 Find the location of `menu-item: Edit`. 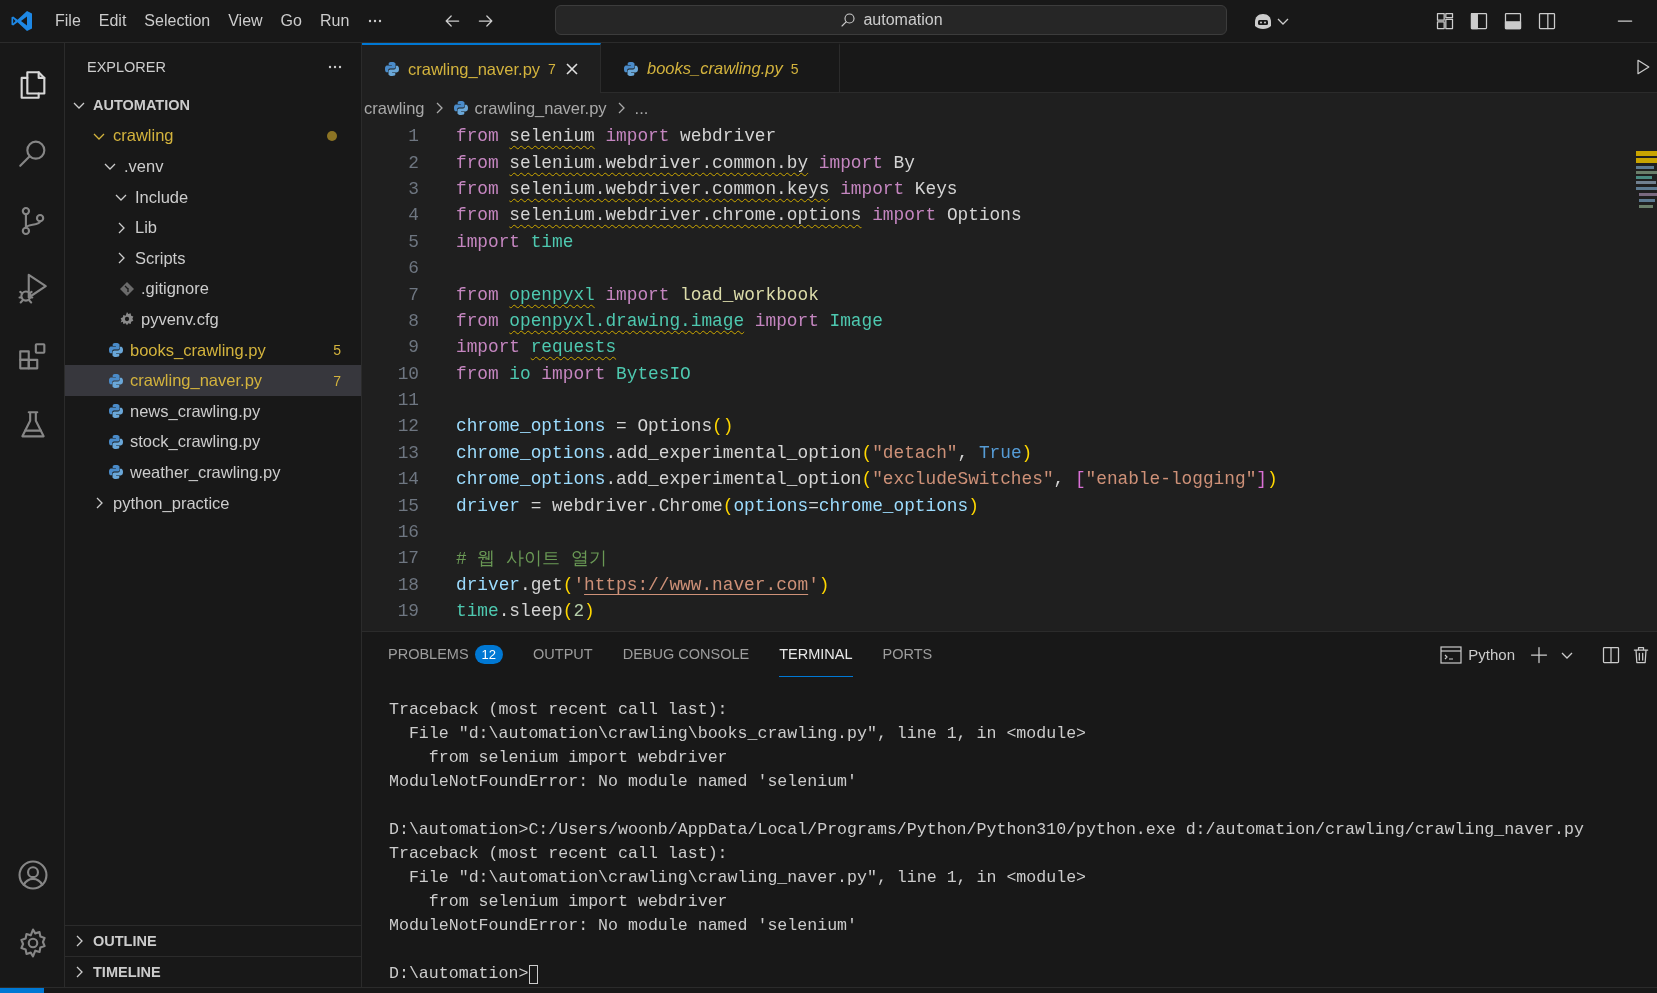

menu-item: Edit is located at coordinates (112, 21).